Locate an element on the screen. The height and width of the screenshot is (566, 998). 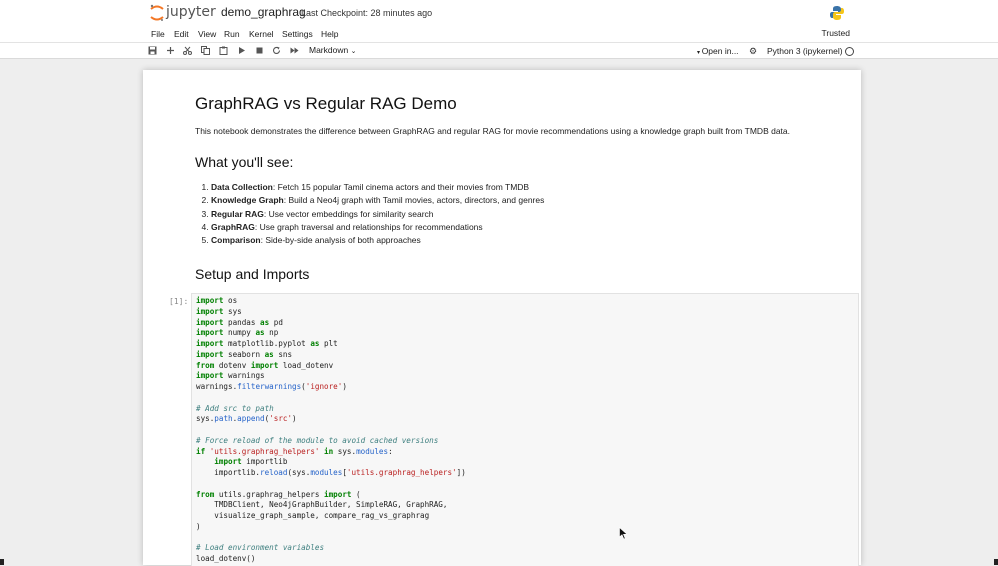
jupyter-logo-text: jupyter is located at coordinates (191, 12).